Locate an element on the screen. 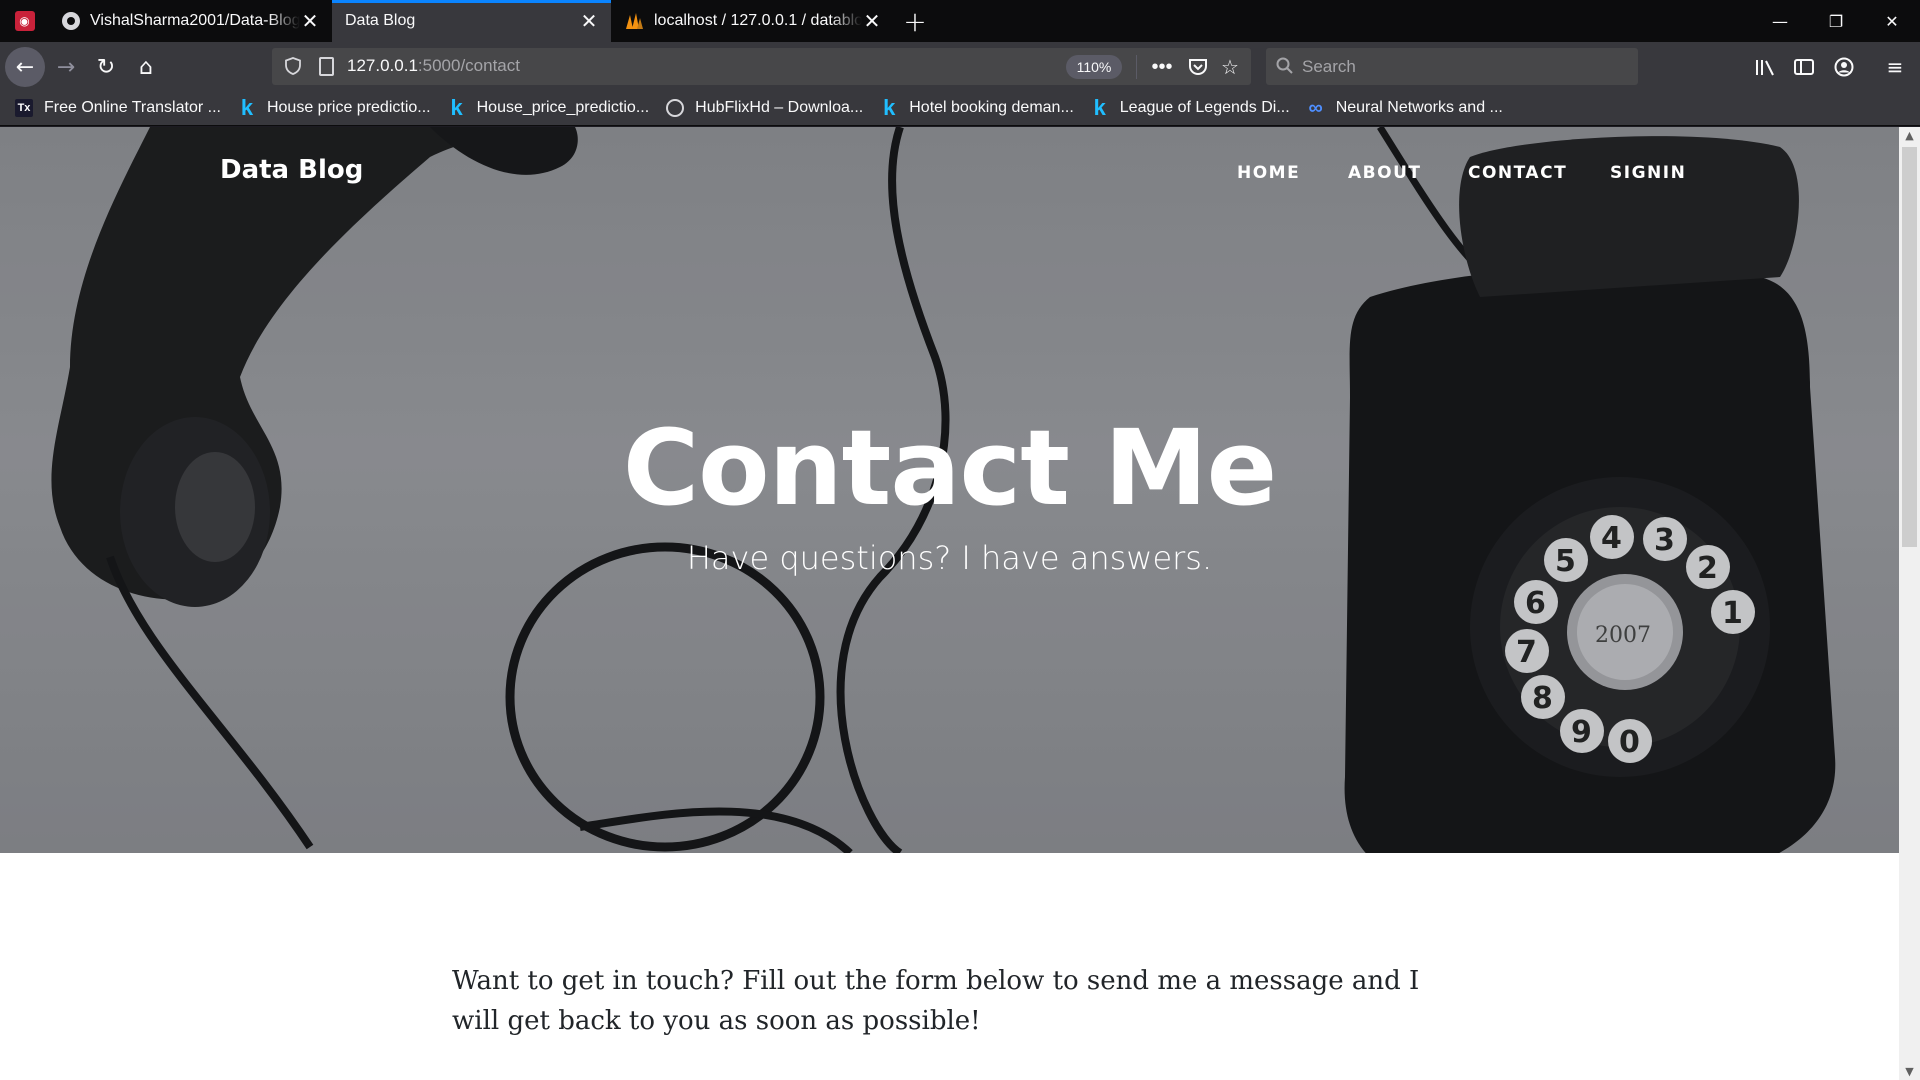 This screenshot has height=1080, width=1920. page-info-icon is located at coordinates (326, 66).